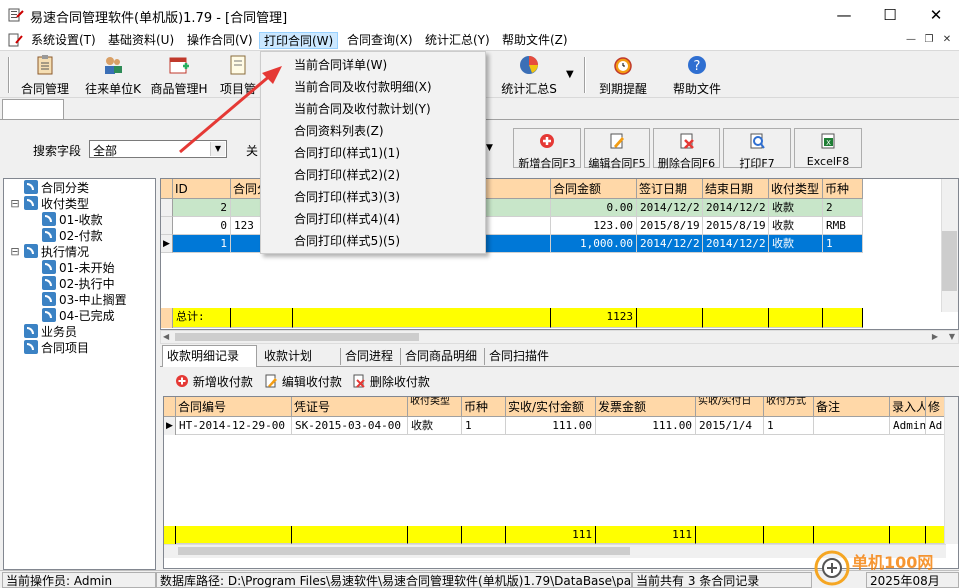  Describe the element at coordinates (890, 15) in the screenshot. I see `maximize-button: ☐` at that location.